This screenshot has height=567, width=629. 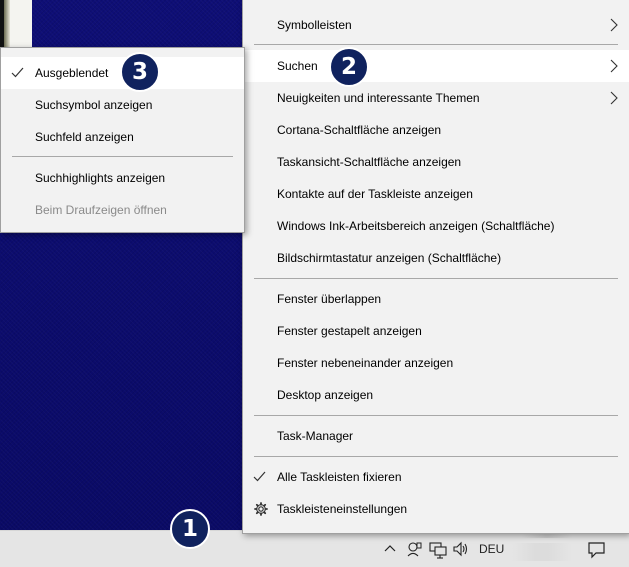 What do you see at coordinates (597, 549) in the screenshot?
I see `notification-icon` at bounding box center [597, 549].